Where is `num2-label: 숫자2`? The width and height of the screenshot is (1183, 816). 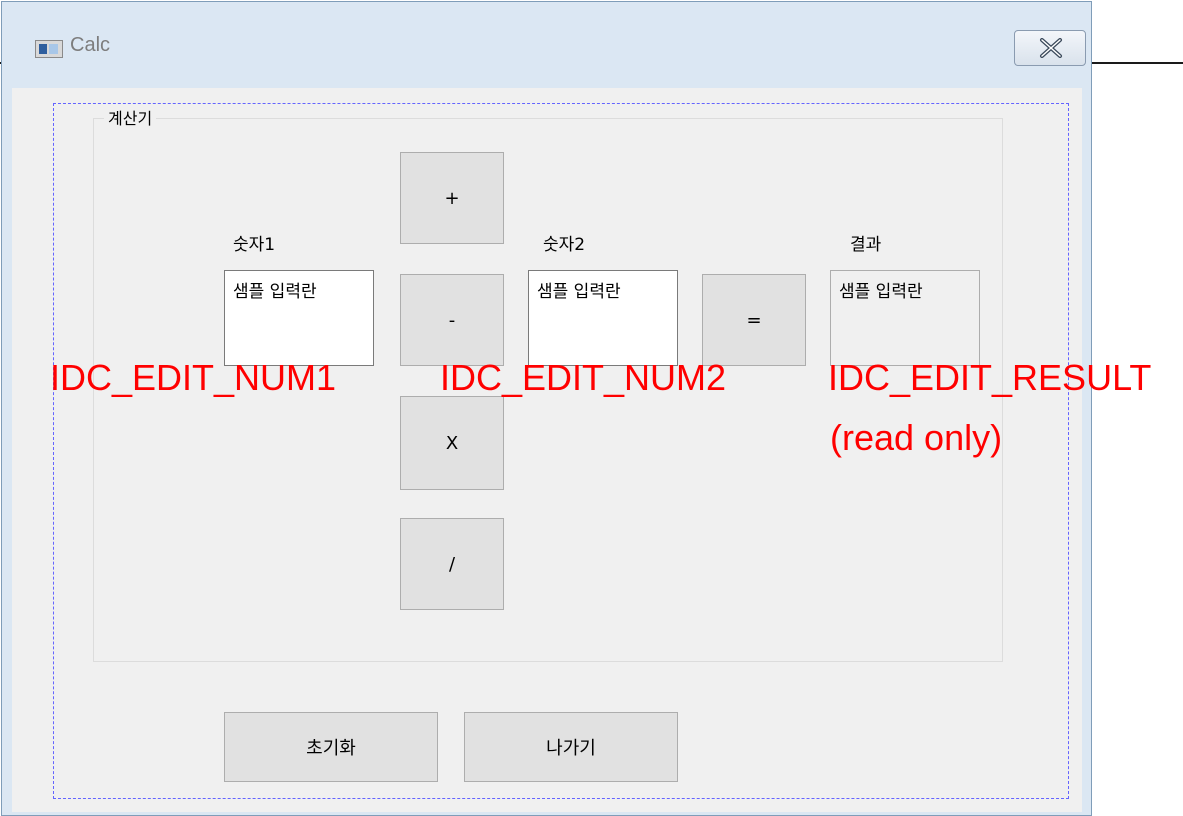
num2-label: 숫자2 is located at coordinates (564, 245).